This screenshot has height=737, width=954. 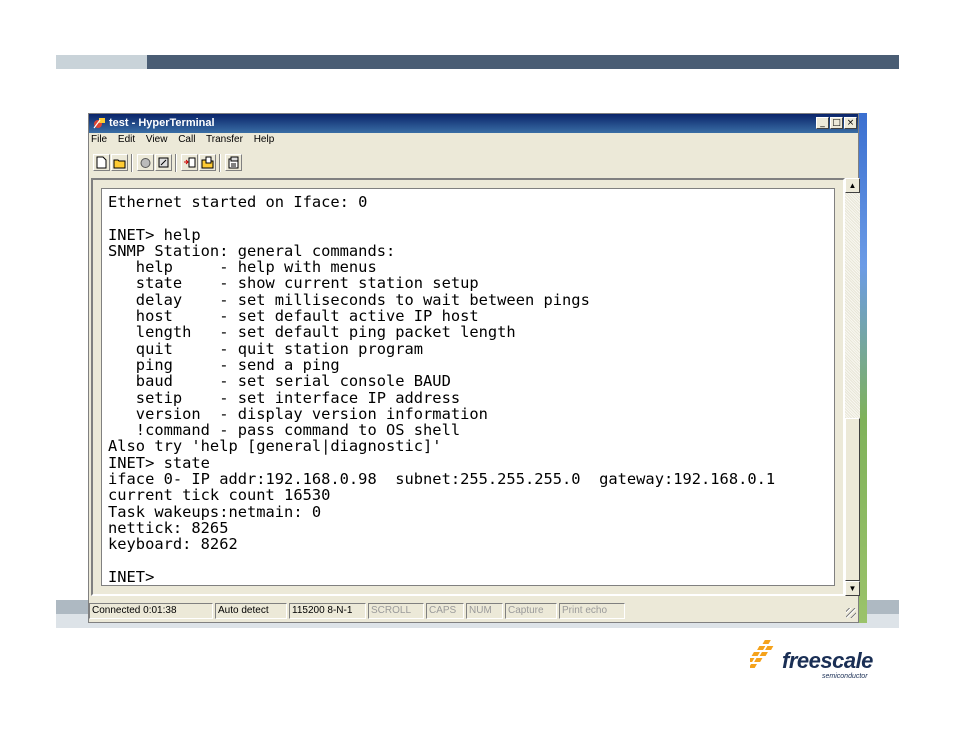 I want to click on terminal-line: ping - send a ping, so click(x=224, y=364).